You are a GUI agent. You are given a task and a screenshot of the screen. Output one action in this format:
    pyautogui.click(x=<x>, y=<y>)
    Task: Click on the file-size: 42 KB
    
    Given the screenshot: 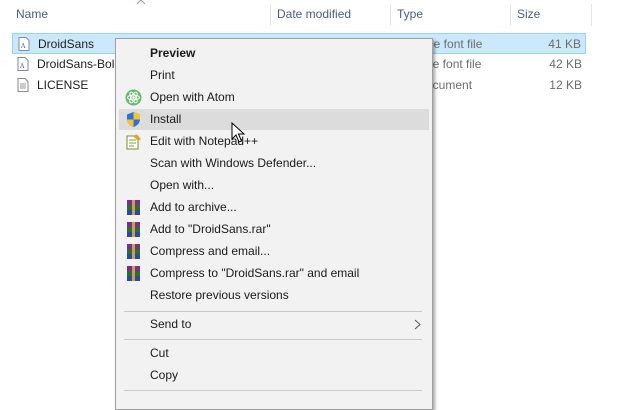 What is the action you would take?
    pyautogui.click(x=565, y=64)
    